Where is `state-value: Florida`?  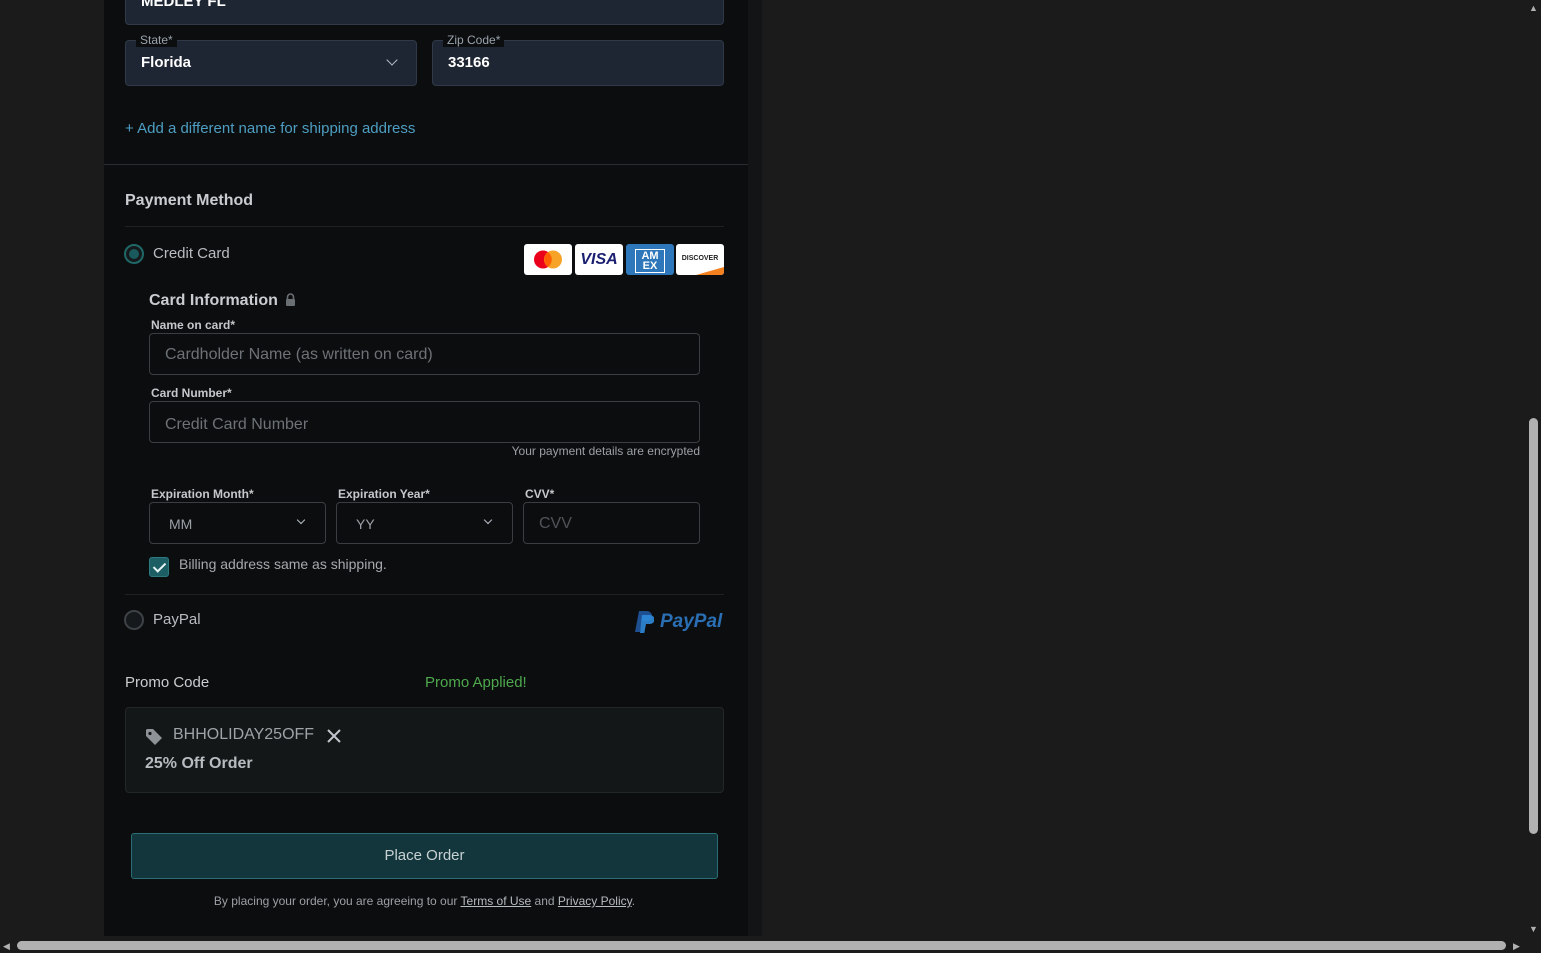 state-value: Florida is located at coordinates (166, 62).